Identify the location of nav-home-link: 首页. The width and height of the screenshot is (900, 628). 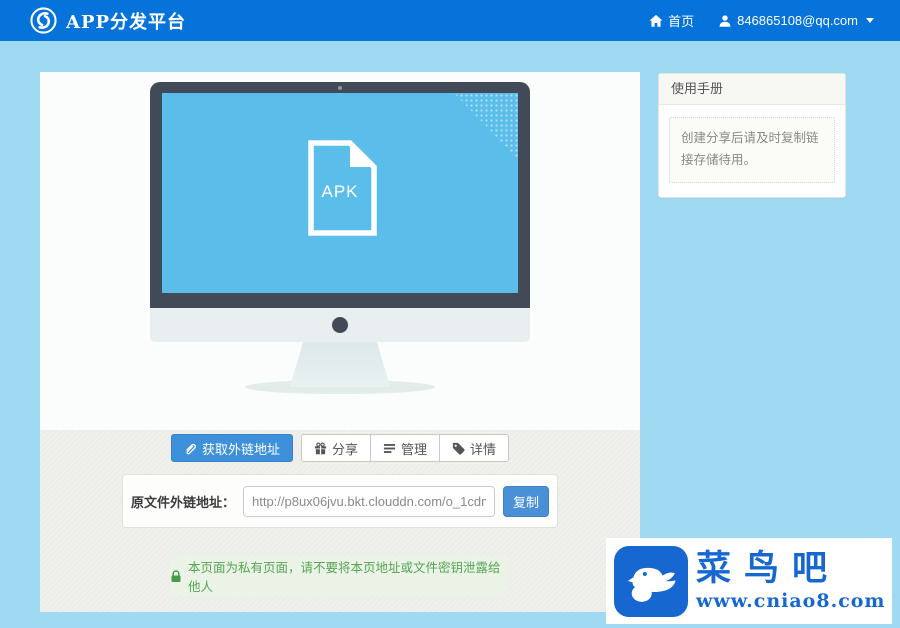
(671, 20).